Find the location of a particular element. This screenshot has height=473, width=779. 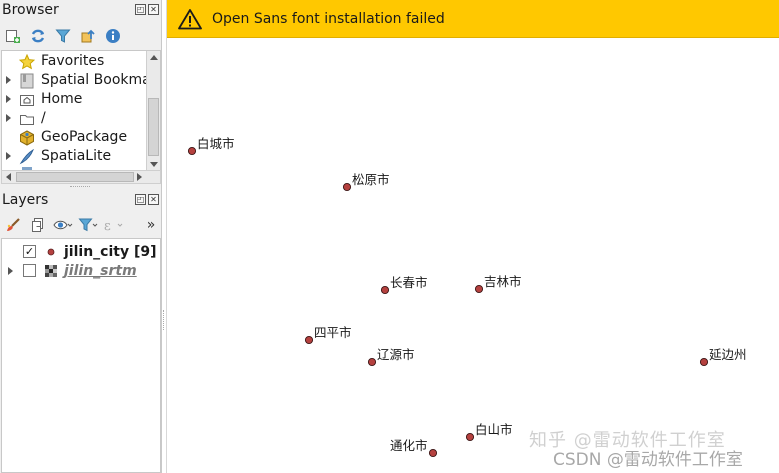

layers-panel-header: Layers ◰ ✕ is located at coordinates (81, 200).